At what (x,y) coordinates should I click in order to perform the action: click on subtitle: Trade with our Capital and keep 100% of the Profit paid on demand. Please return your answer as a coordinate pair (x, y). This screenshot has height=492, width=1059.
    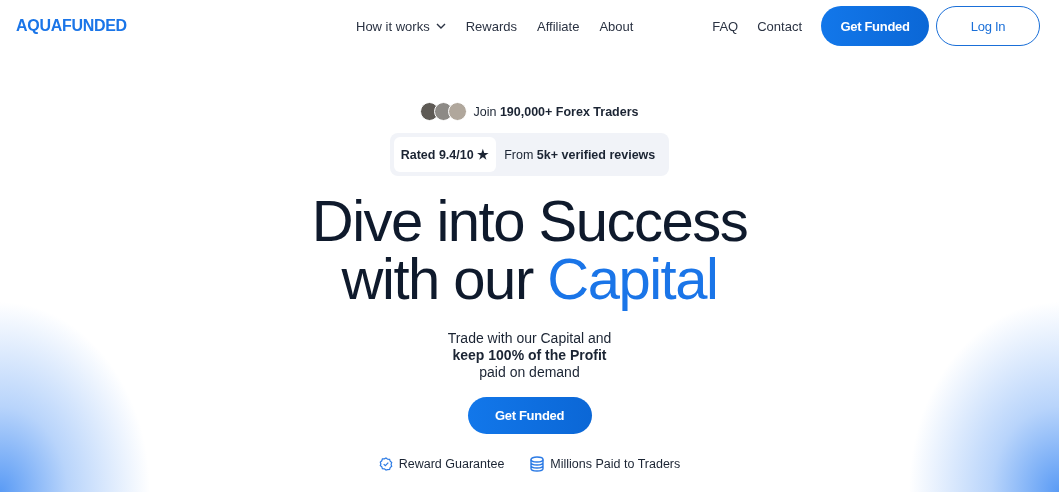
    Looking at the image, I should click on (529, 355).